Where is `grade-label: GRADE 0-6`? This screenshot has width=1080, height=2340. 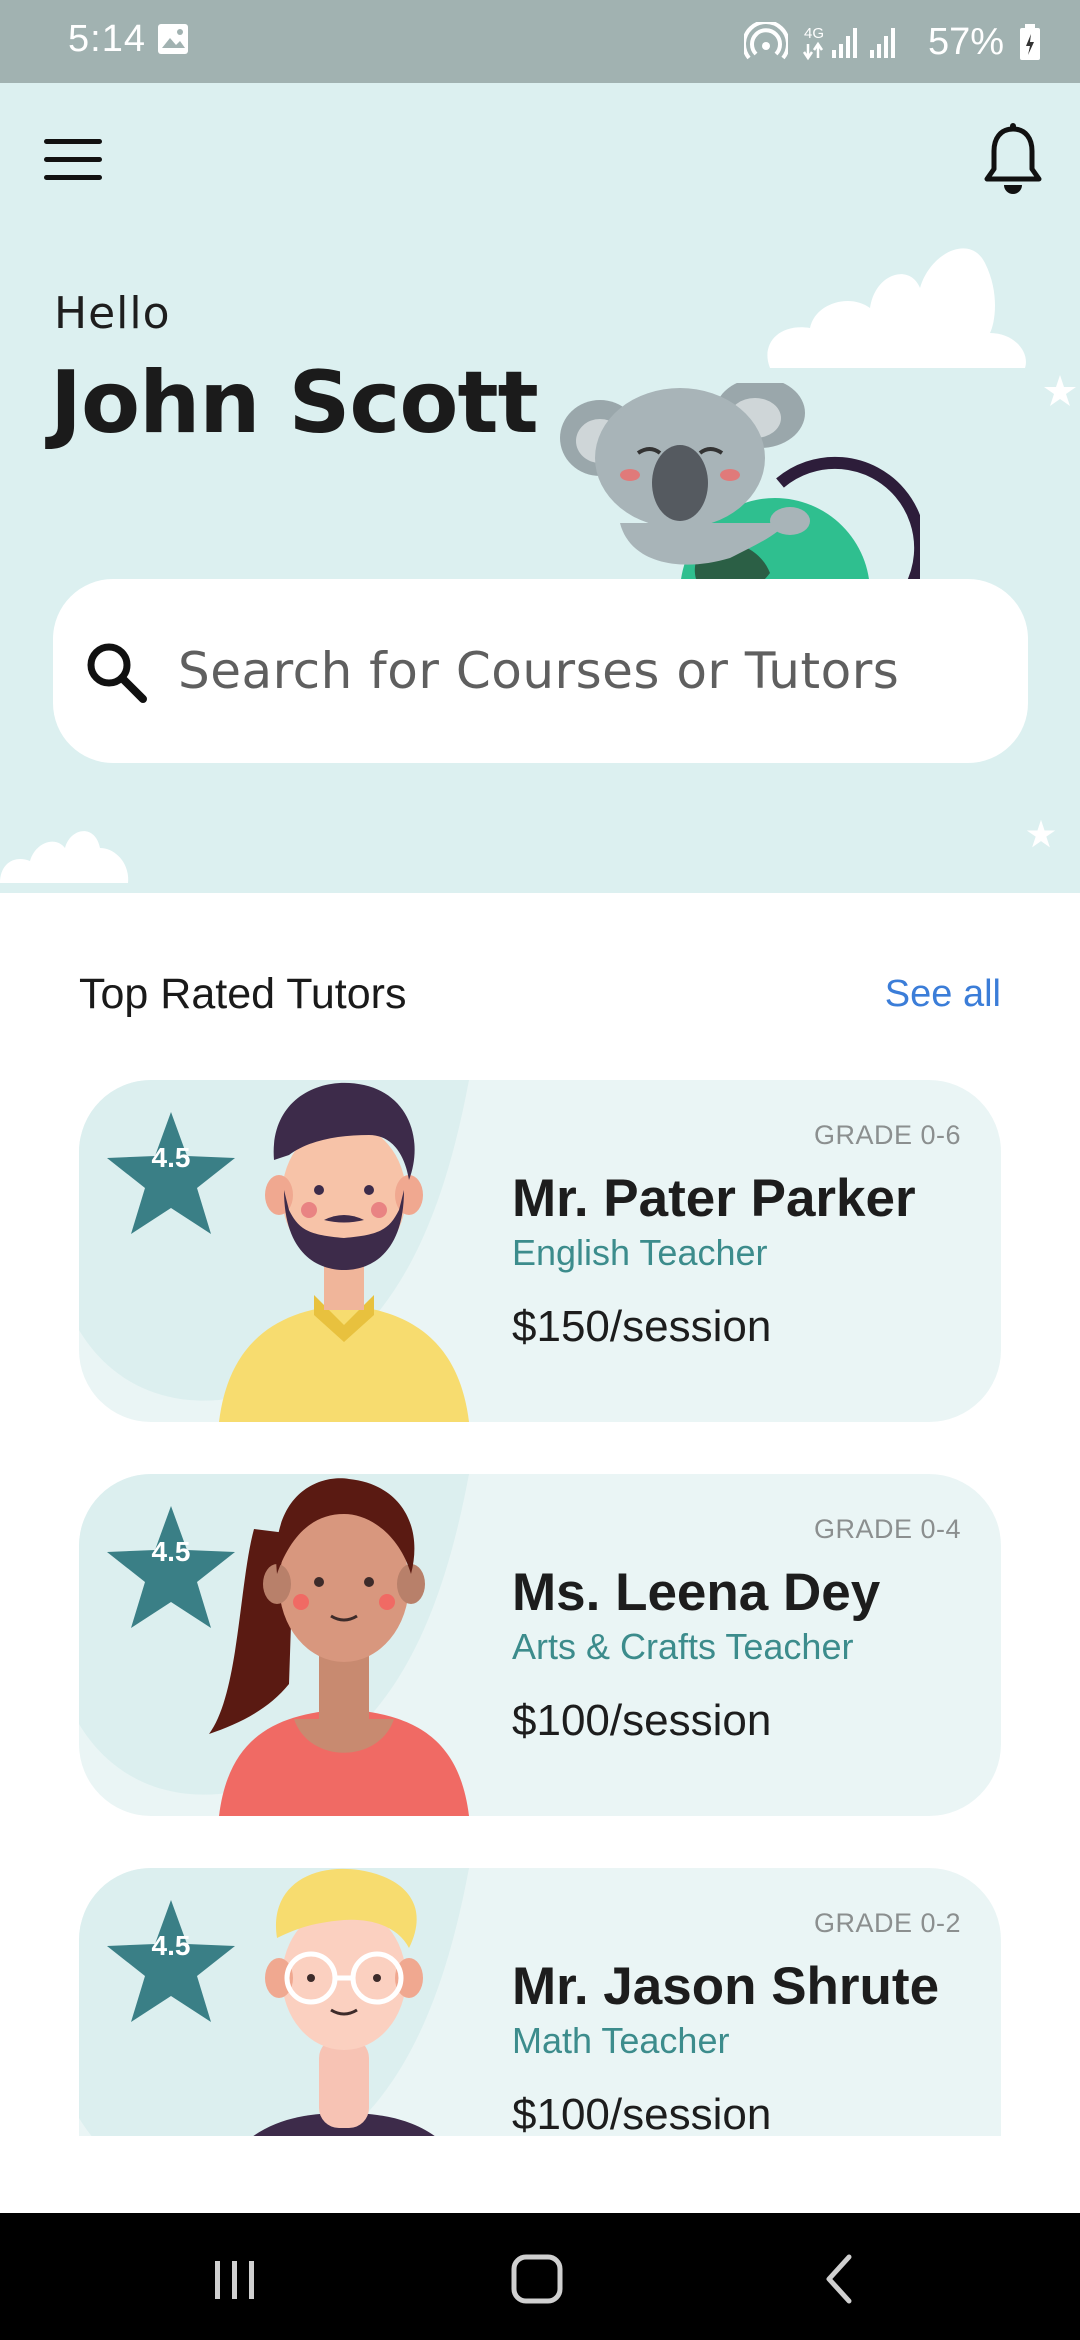 grade-label: GRADE 0-6 is located at coordinates (887, 1135).